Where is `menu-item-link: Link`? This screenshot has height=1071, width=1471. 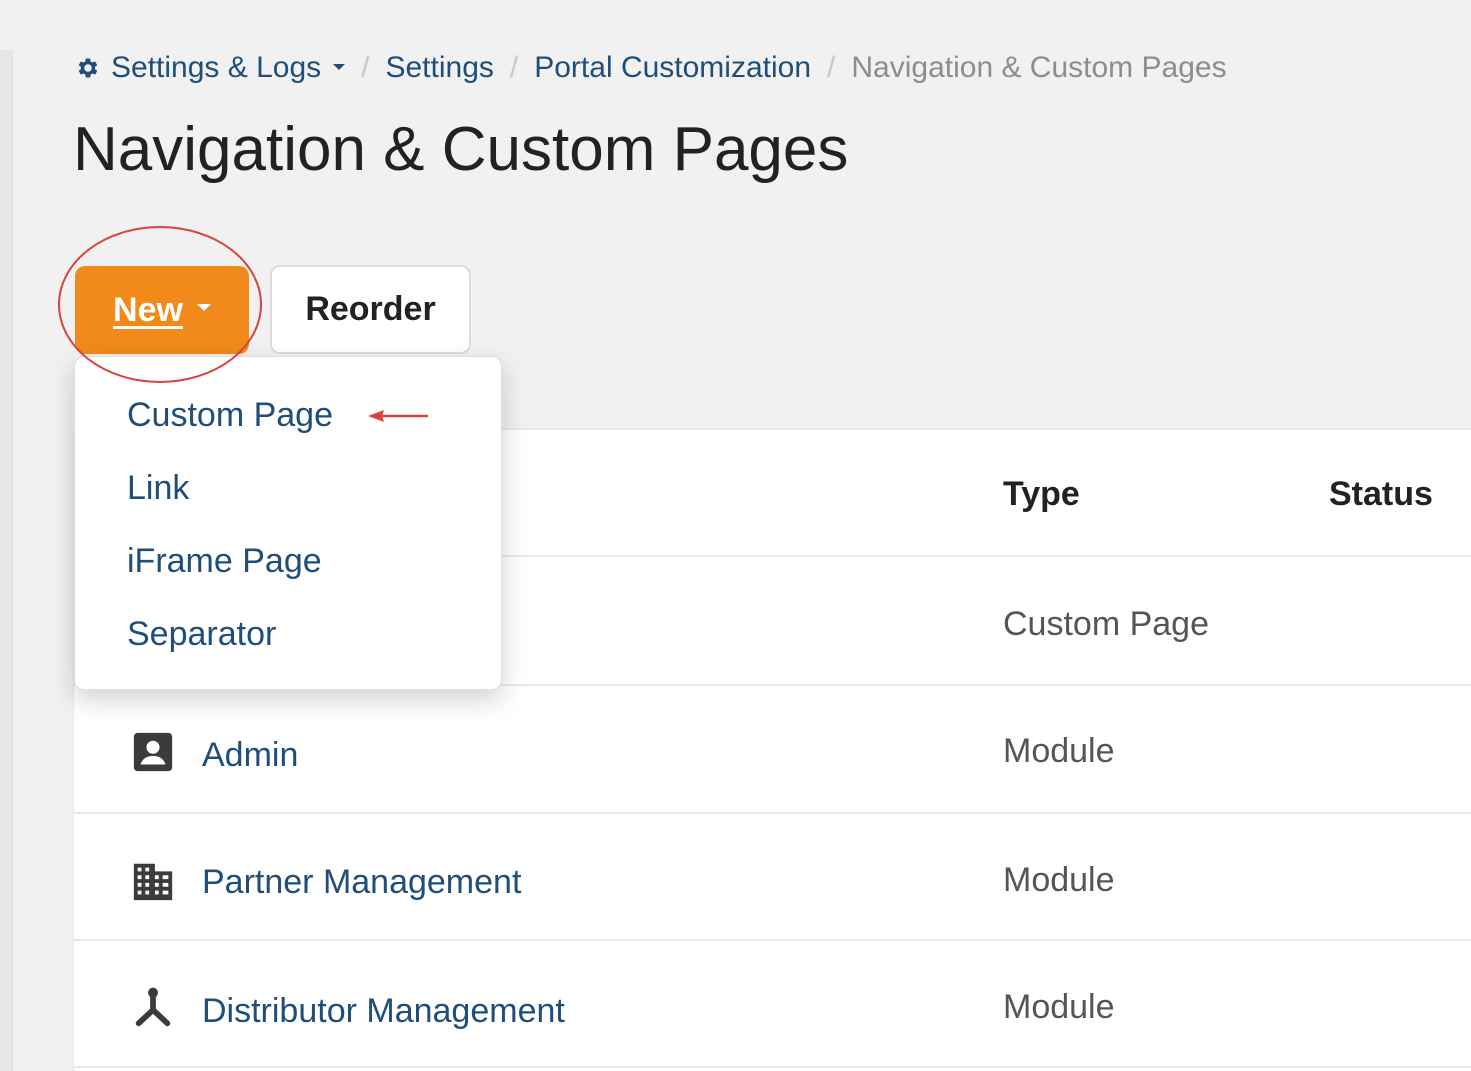 menu-item-link: Link is located at coordinates (158, 488).